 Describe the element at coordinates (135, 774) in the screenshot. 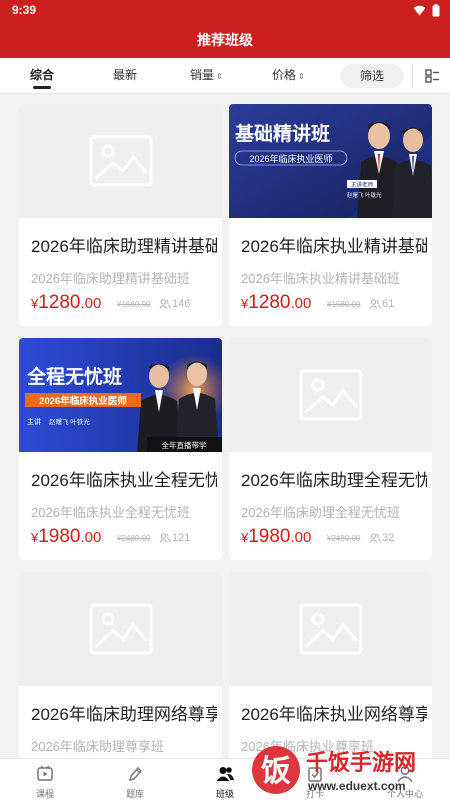

I see `pencil-icon` at that location.